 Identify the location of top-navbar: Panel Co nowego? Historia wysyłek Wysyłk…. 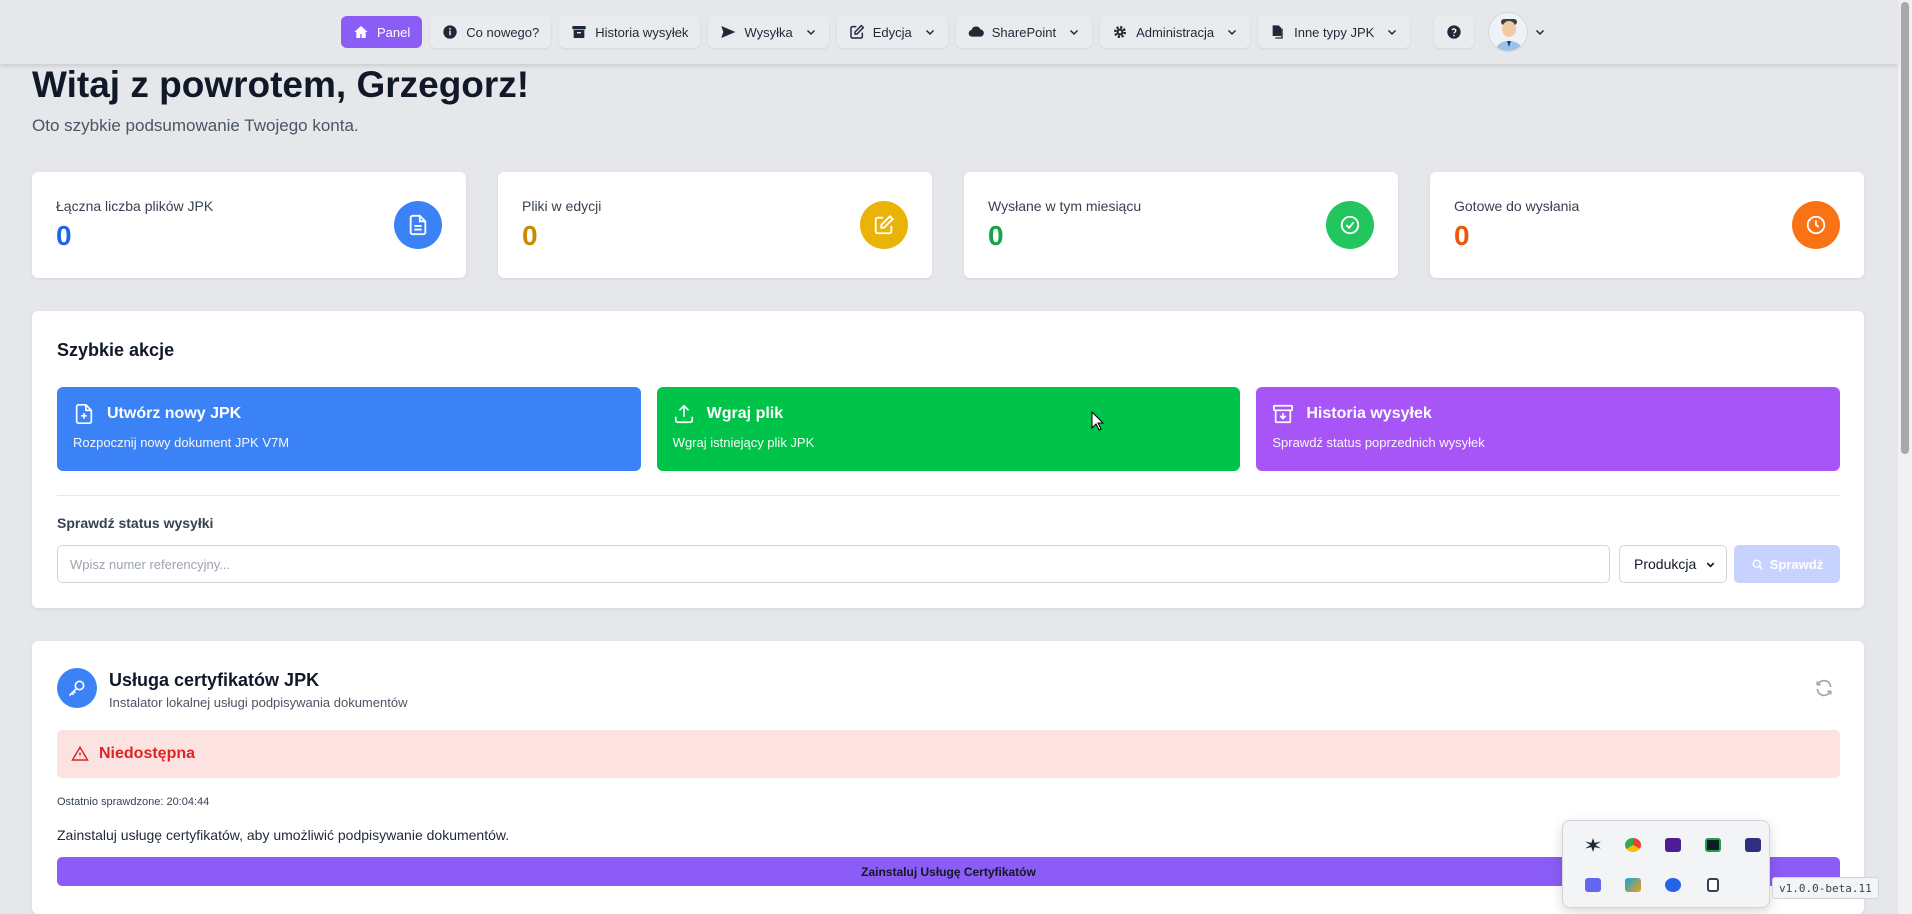
(949, 32).